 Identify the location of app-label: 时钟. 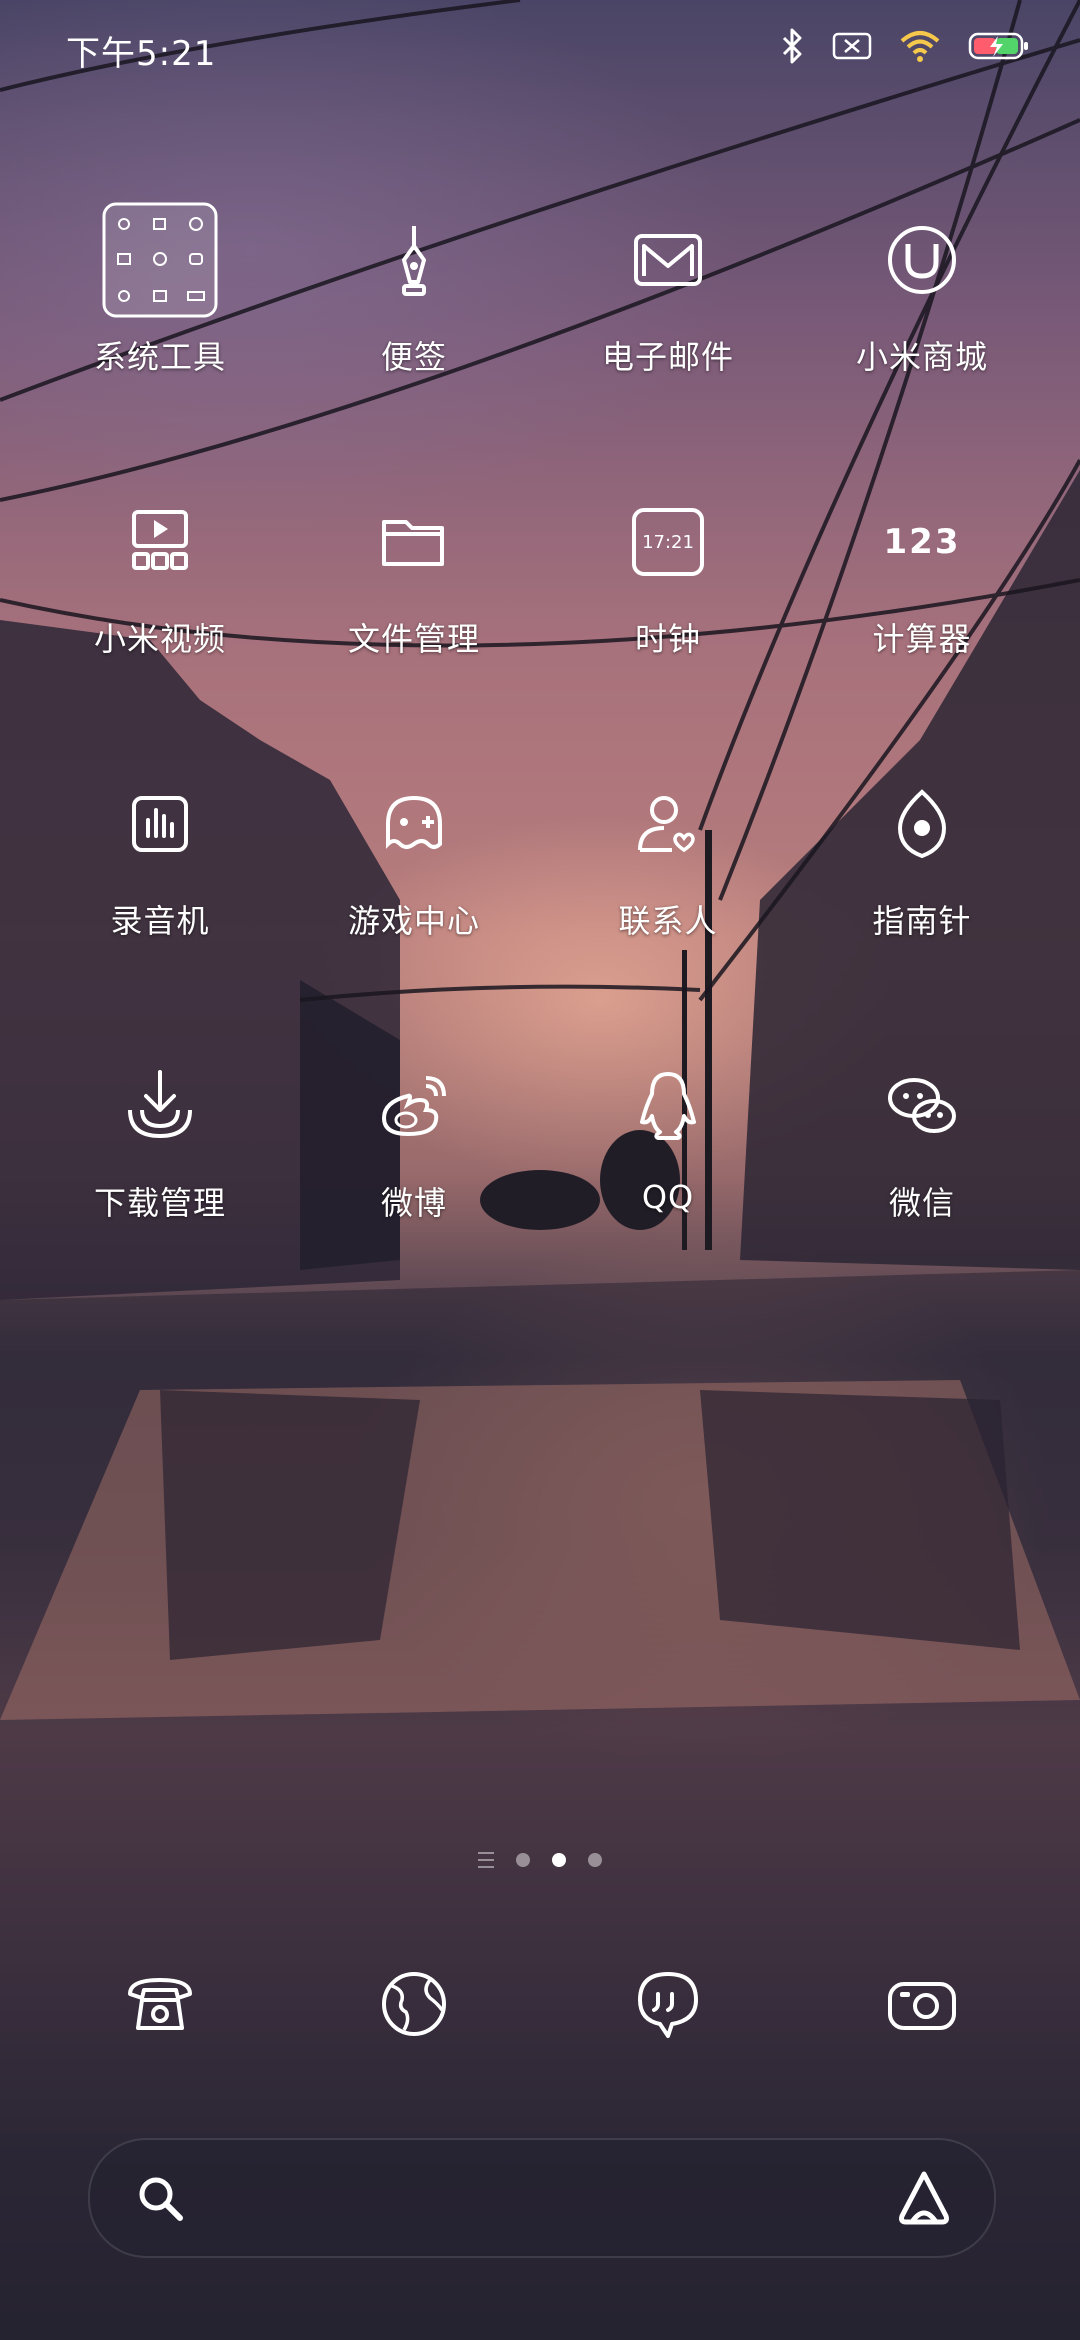
(667, 639).